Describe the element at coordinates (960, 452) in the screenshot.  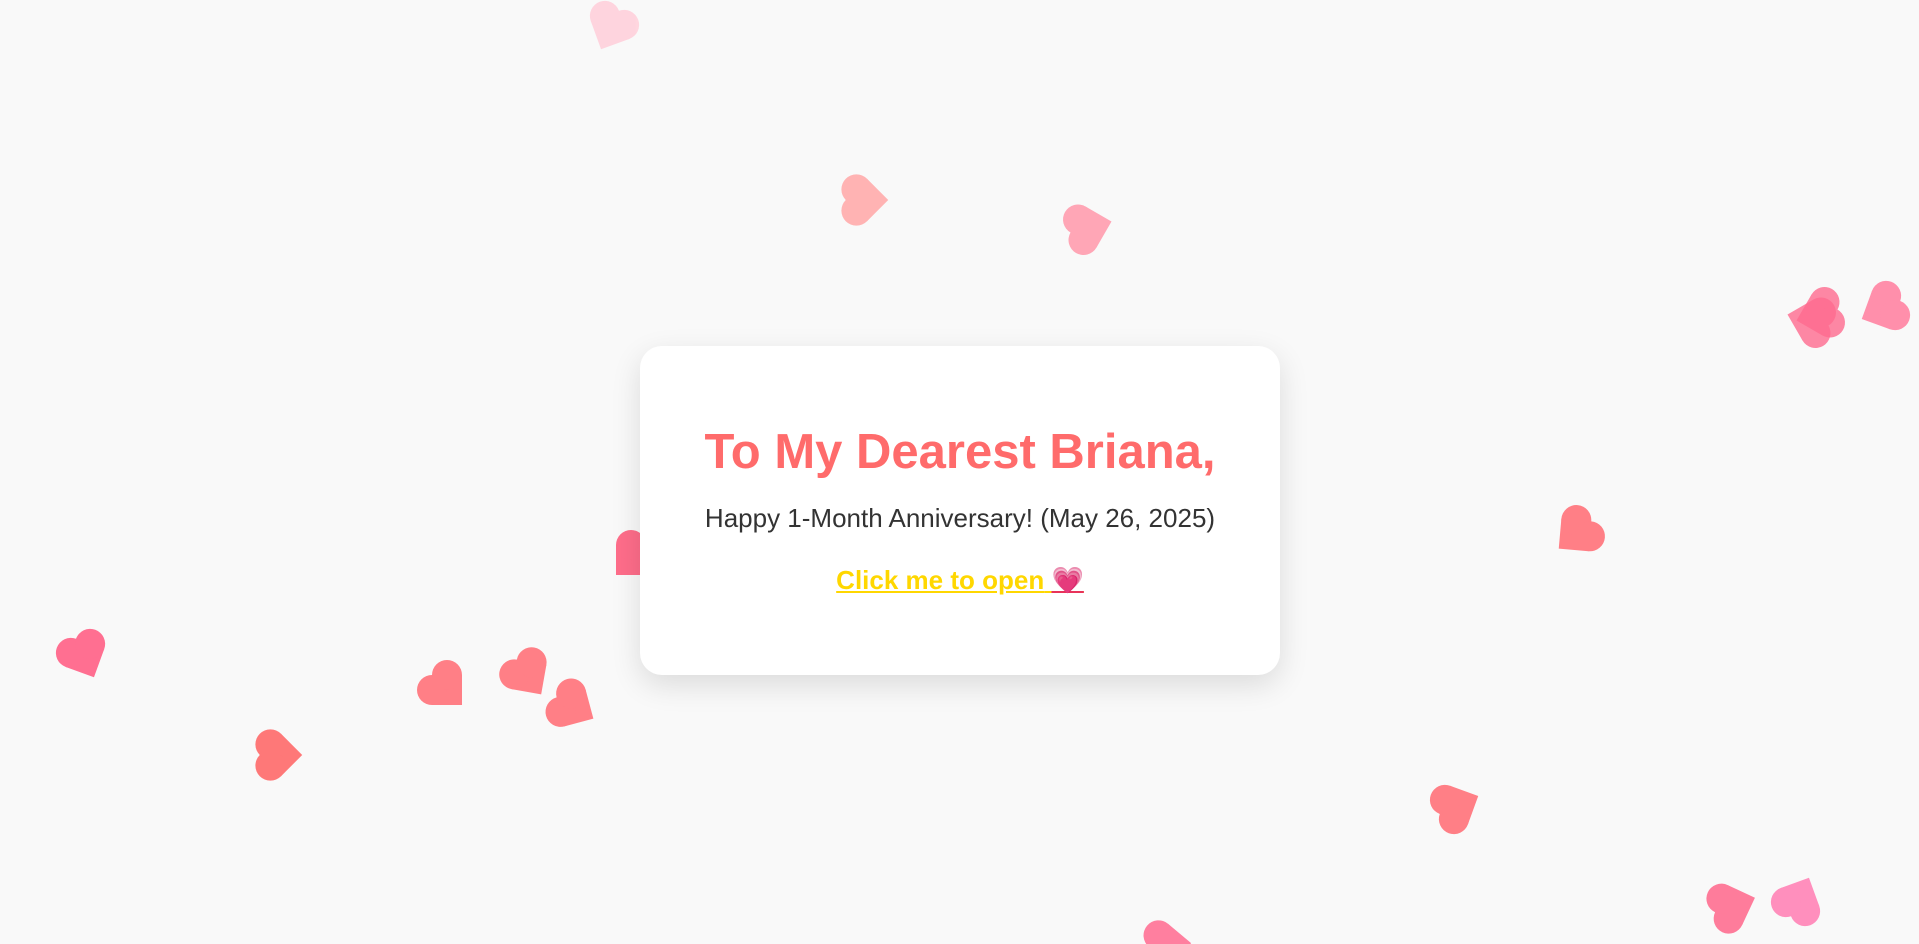
I see `card-title: To My Dearest Briana,` at that location.